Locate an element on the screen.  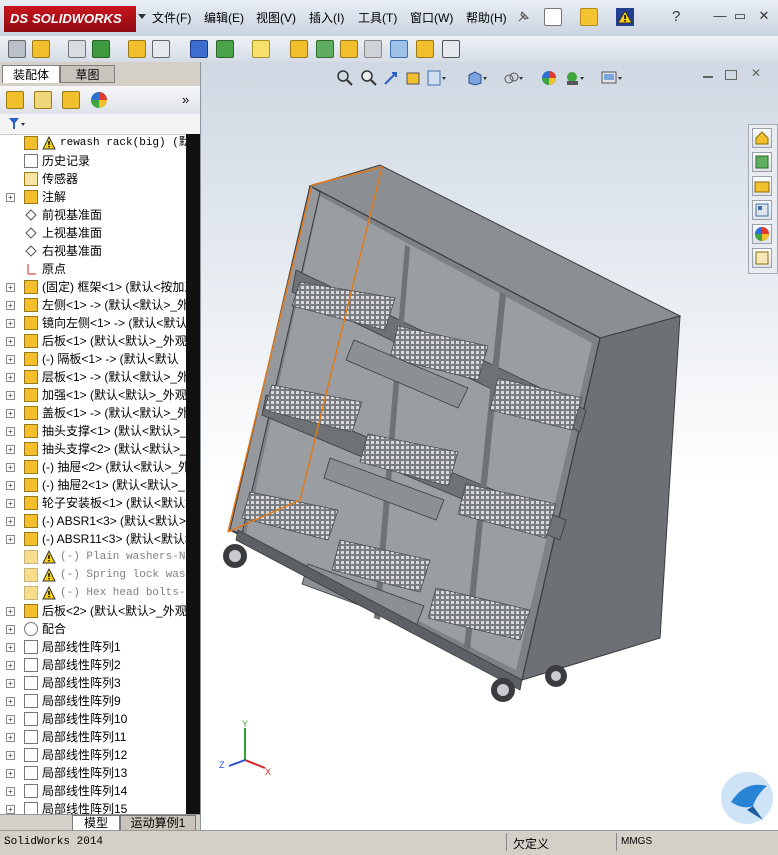
tree-item: + 盖板<1> -> (默认<默认>_外观 is located at coordinates (93, 413).